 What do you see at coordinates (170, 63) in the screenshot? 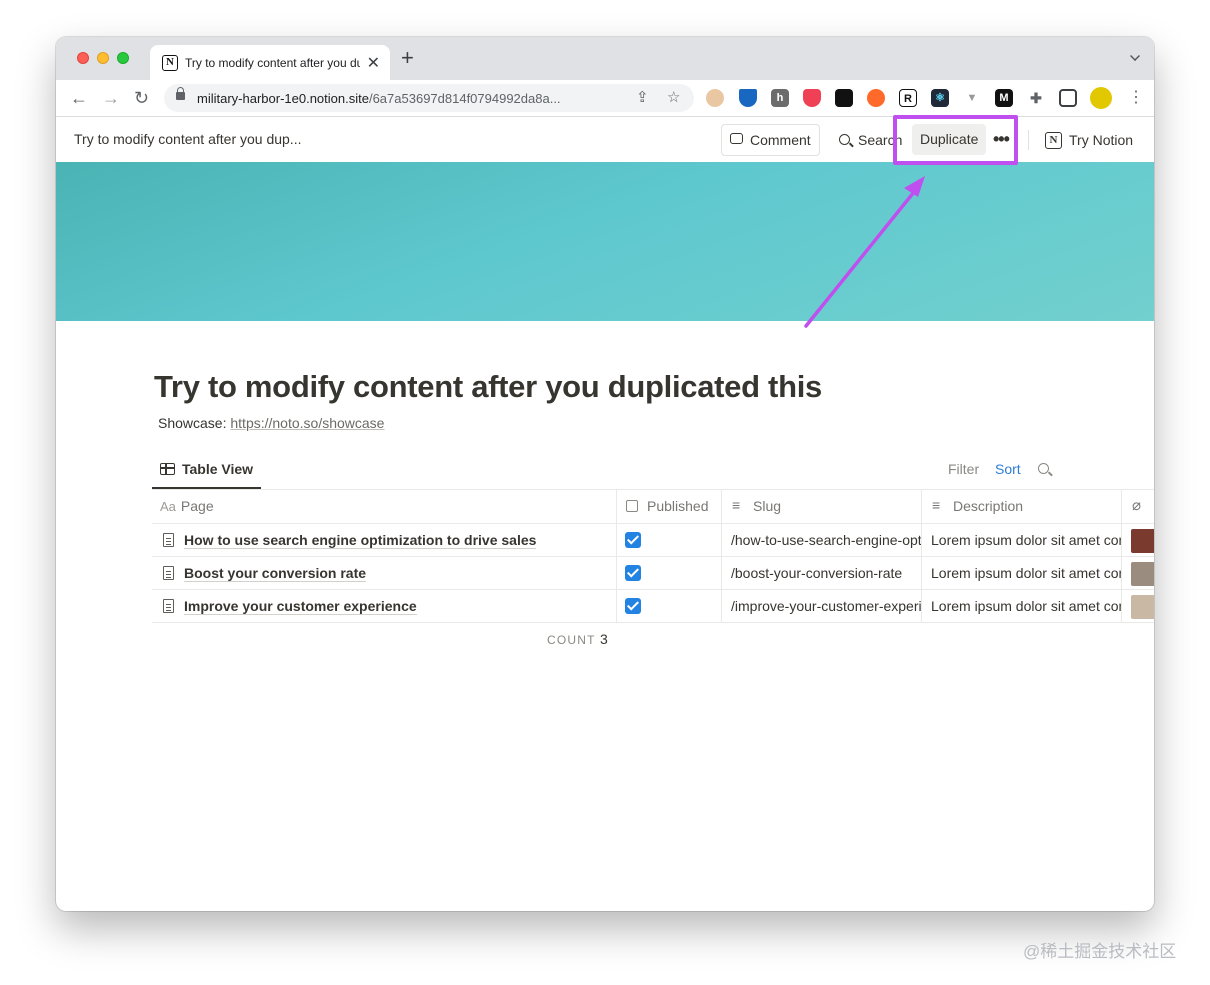
I see `notion-favicon-icon: N` at bounding box center [170, 63].